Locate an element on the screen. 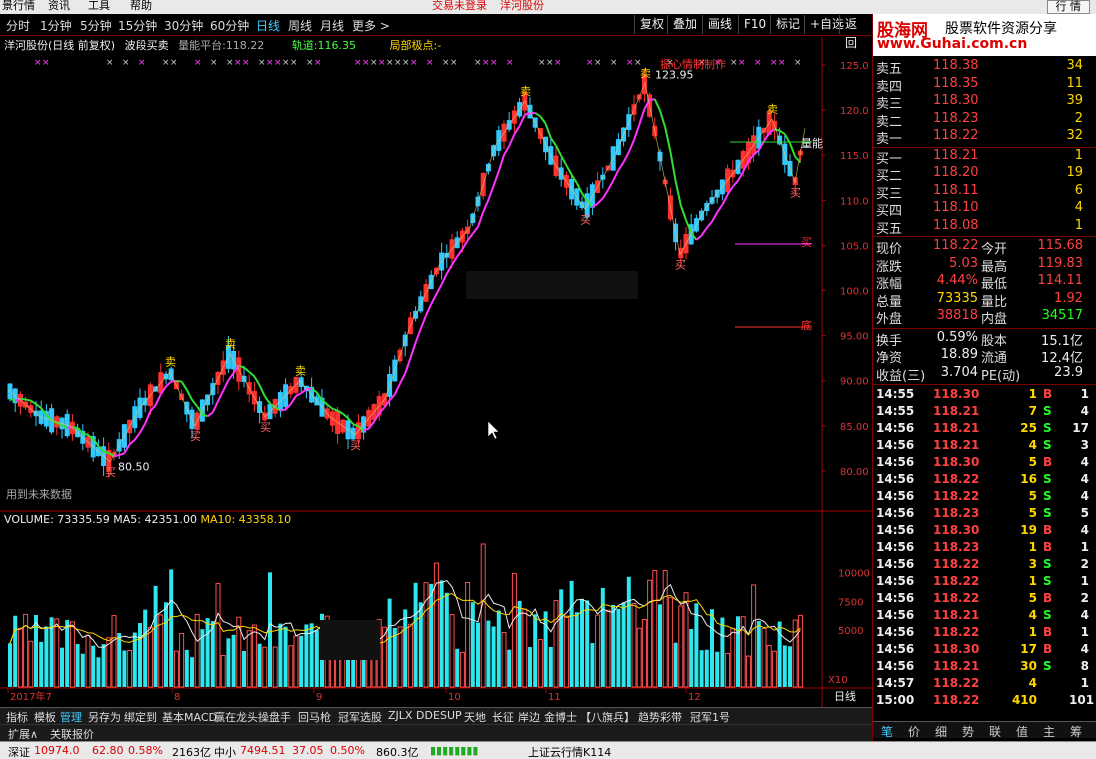 This screenshot has width=1096, height=759. bid-row: 买三 118.11 6 is located at coordinates (984, 192).